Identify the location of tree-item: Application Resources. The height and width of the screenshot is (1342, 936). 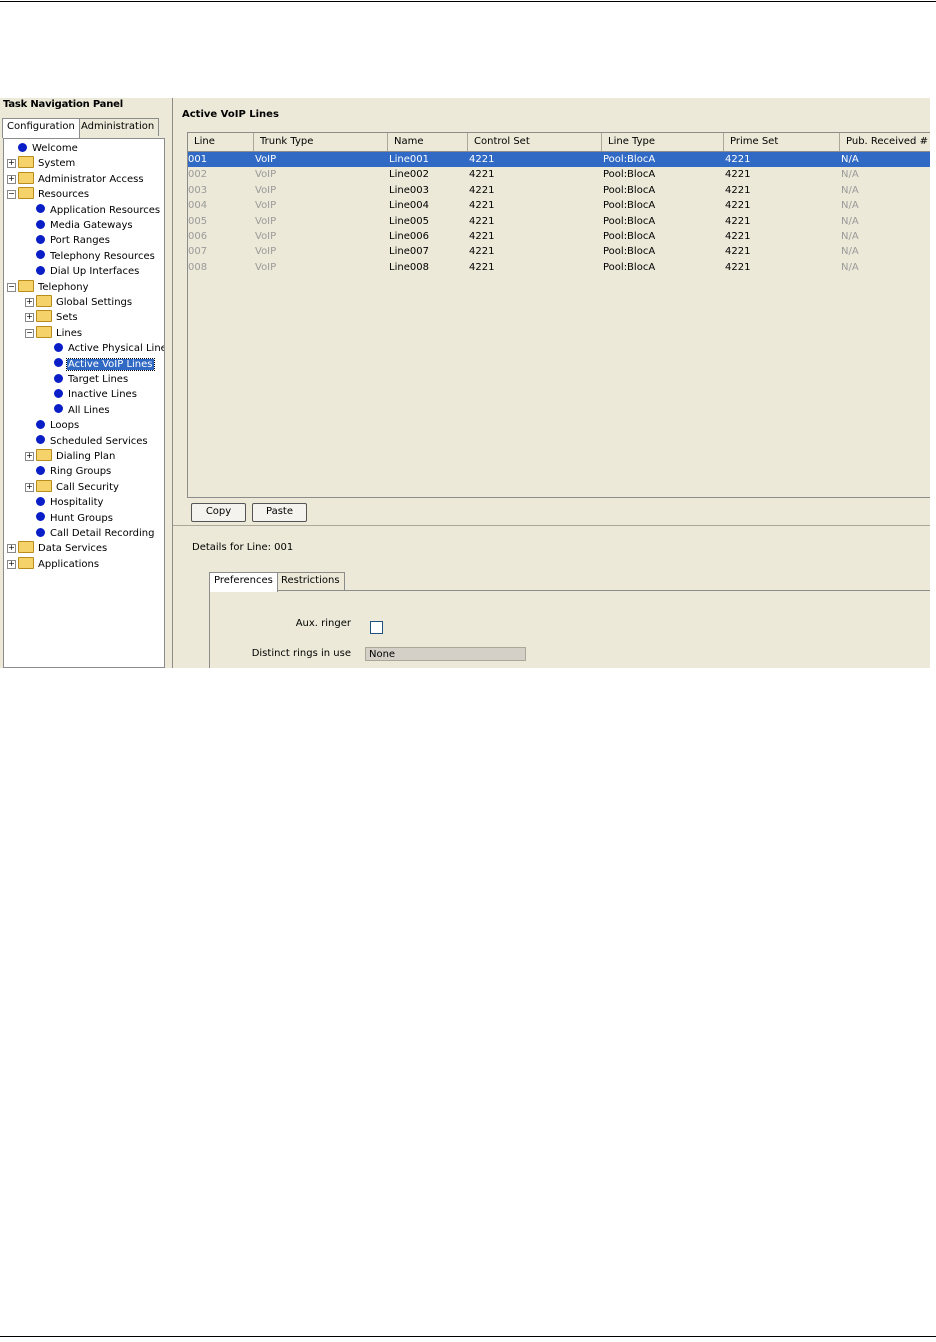
(98, 210).